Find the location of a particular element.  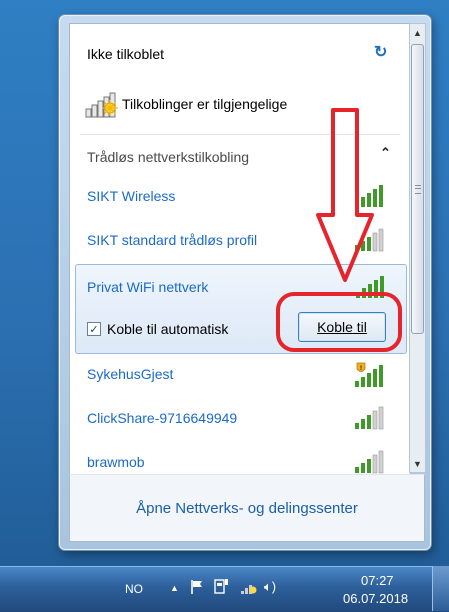

language-indicator: NO is located at coordinates (134, 589).